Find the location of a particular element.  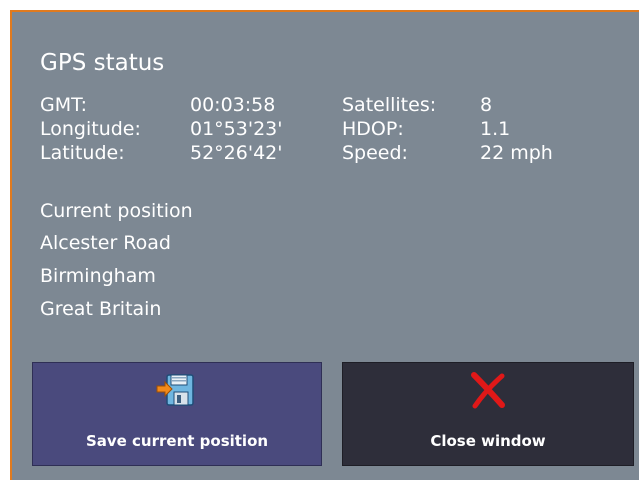

close-window-button: Close window is located at coordinates (488, 414).